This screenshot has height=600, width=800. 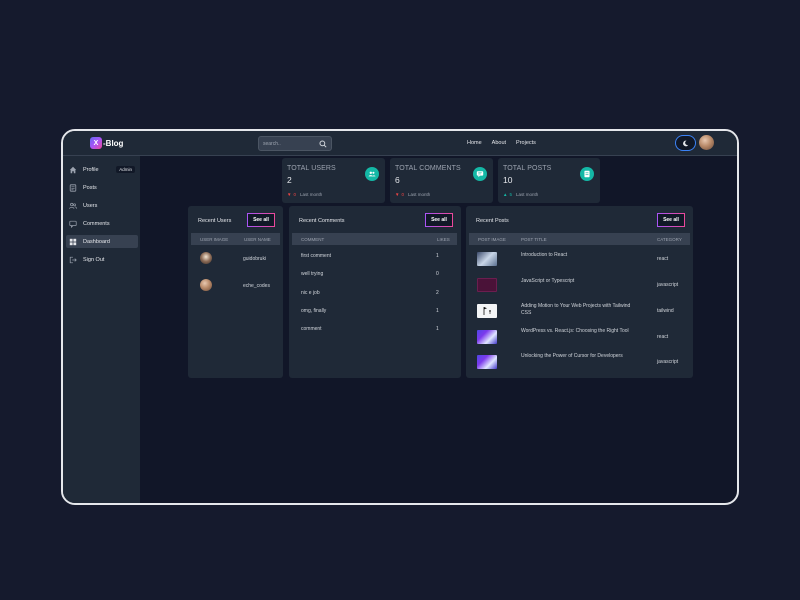 What do you see at coordinates (397, 180) in the screenshot?
I see `stat-value: 6` at bounding box center [397, 180].